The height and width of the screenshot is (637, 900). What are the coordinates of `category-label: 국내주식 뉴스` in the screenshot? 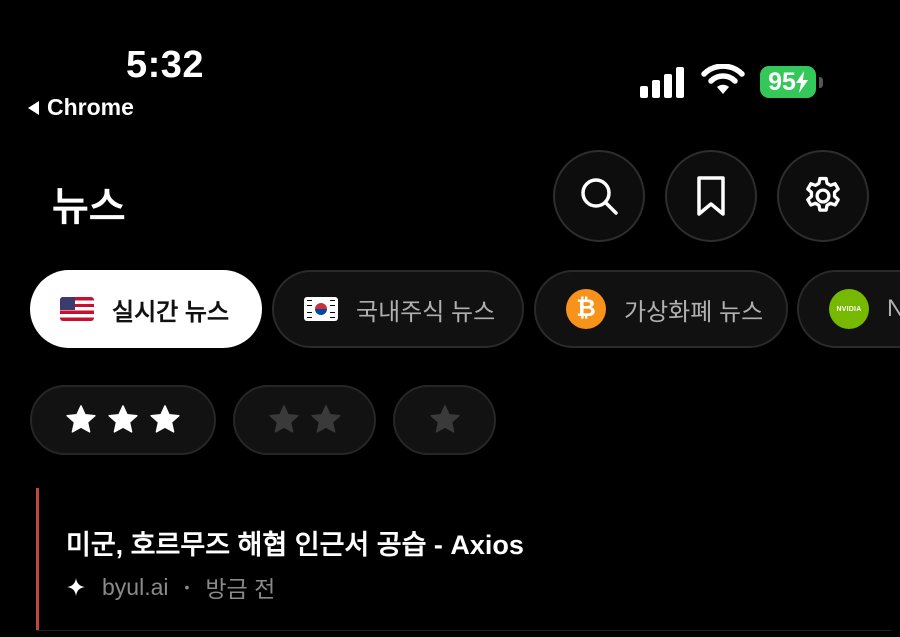 It's located at (426, 312).